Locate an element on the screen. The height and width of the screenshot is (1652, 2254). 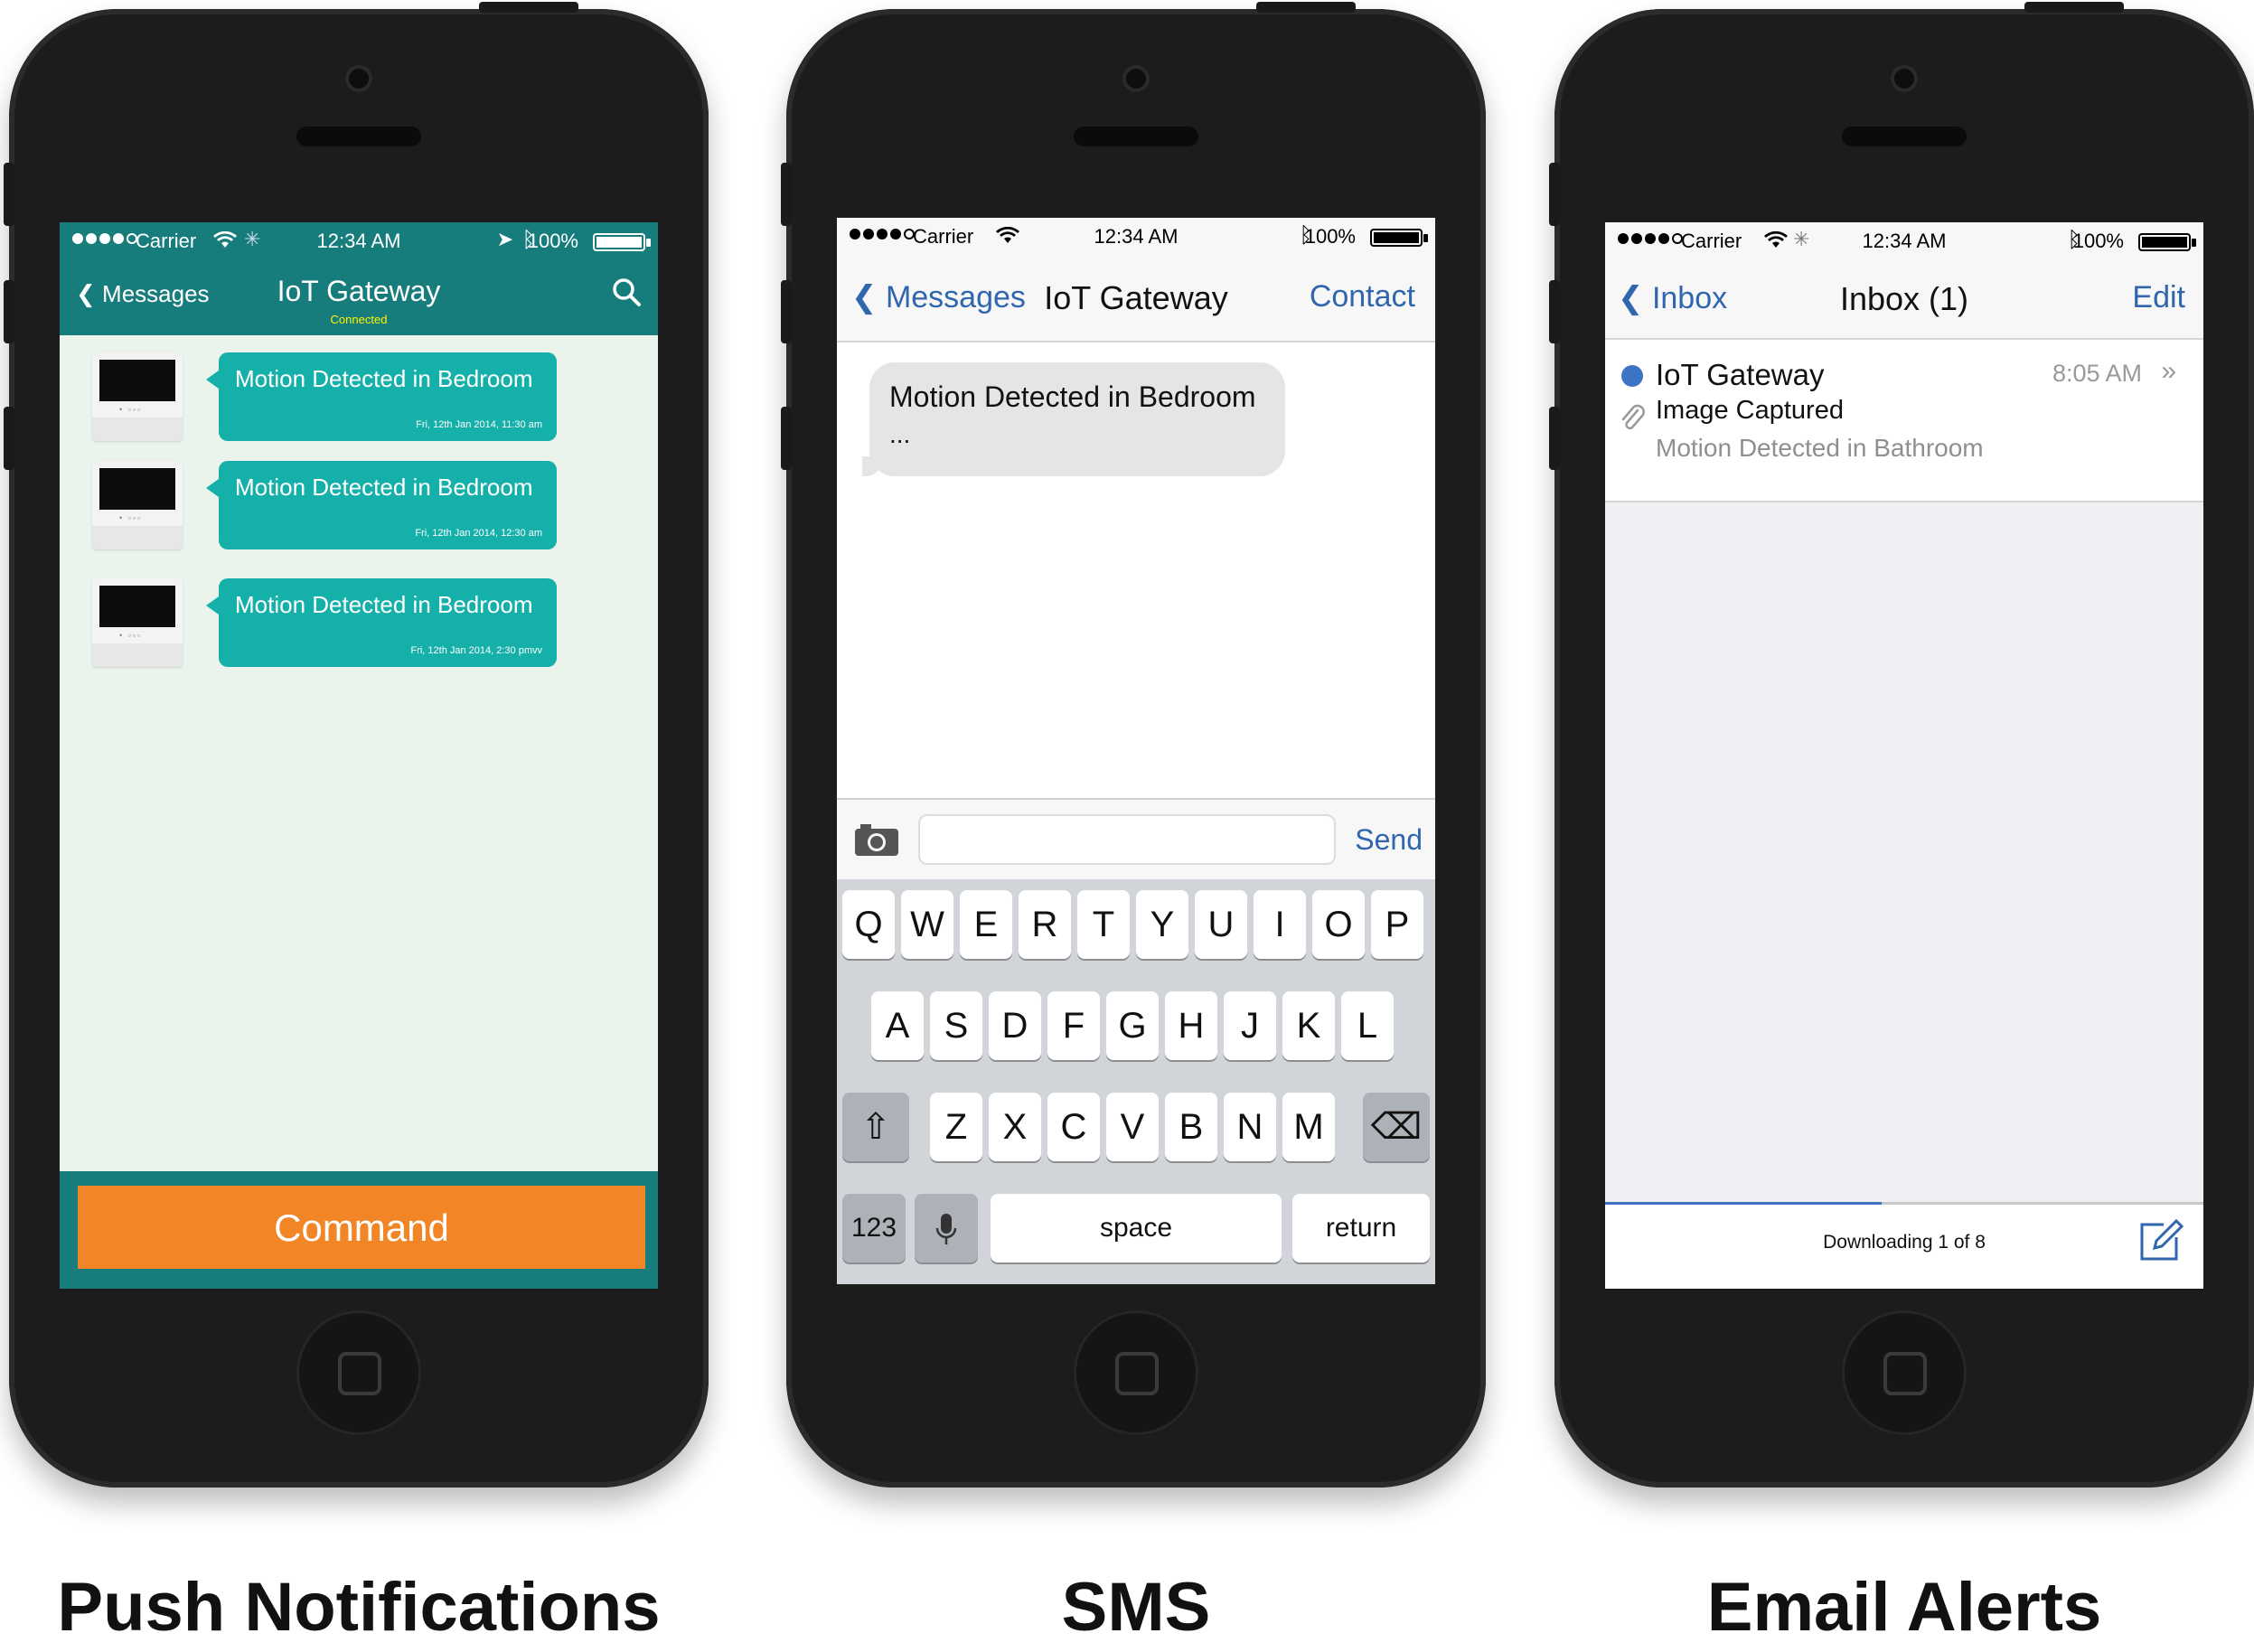
contact-button: Contact is located at coordinates (1362, 296).